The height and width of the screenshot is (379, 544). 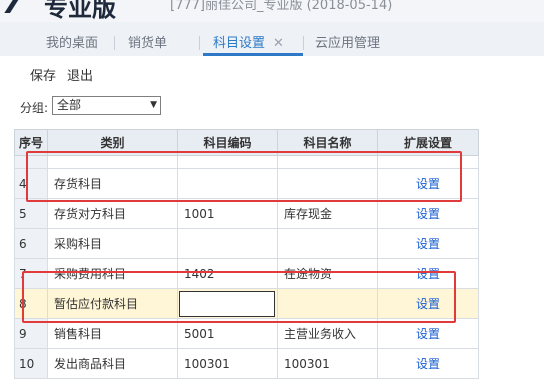 I want to click on column-header-extension: 扩展设置, so click(x=428, y=142).